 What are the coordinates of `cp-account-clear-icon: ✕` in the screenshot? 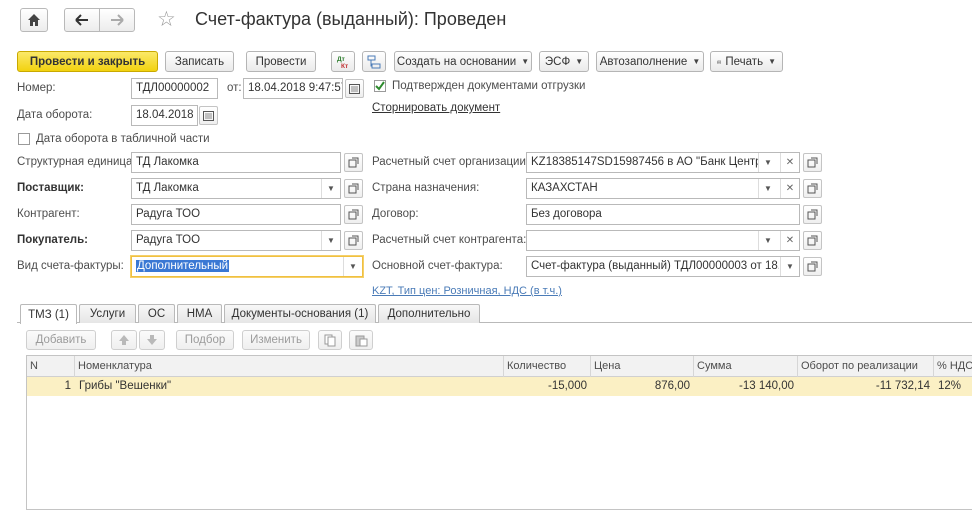 It's located at (789, 240).